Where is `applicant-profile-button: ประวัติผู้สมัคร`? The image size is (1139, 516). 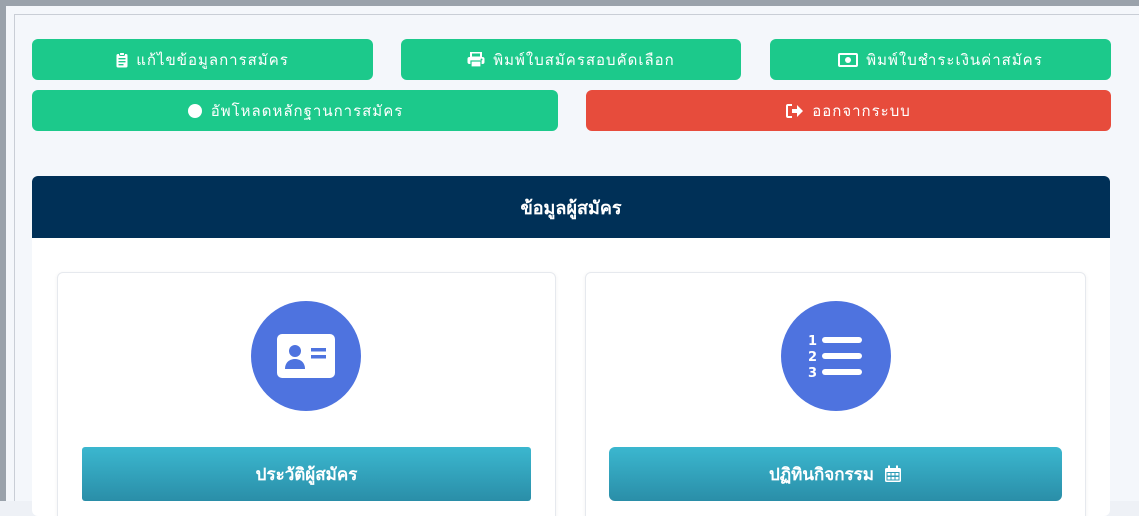
applicant-profile-button: ประวัติผู้สมัคร is located at coordinates (306, 474).